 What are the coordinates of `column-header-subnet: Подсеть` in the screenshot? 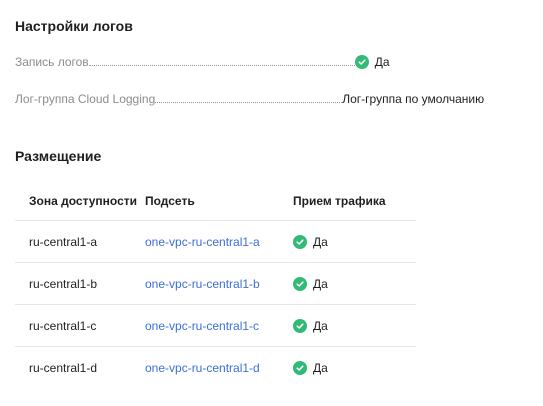 It's located at (219, 201).